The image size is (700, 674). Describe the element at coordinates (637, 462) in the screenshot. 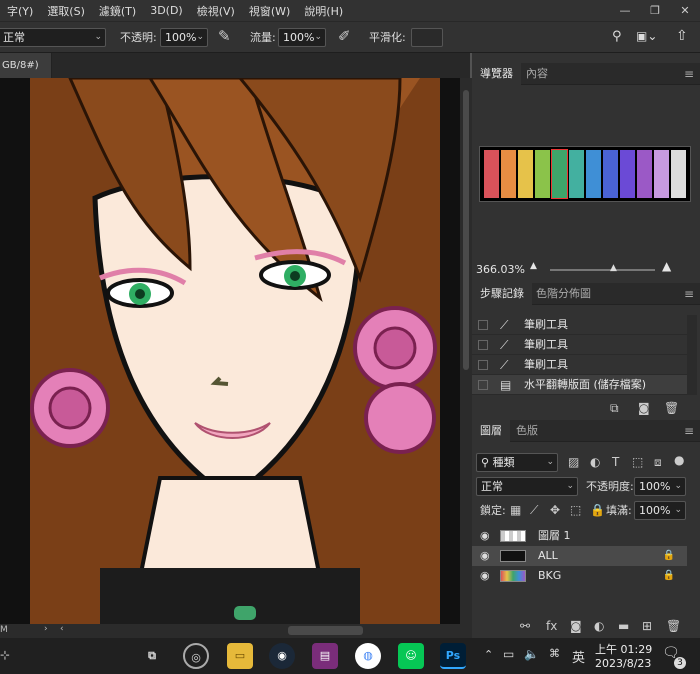

I see `filter-shape-icon: ⬚` at that location.